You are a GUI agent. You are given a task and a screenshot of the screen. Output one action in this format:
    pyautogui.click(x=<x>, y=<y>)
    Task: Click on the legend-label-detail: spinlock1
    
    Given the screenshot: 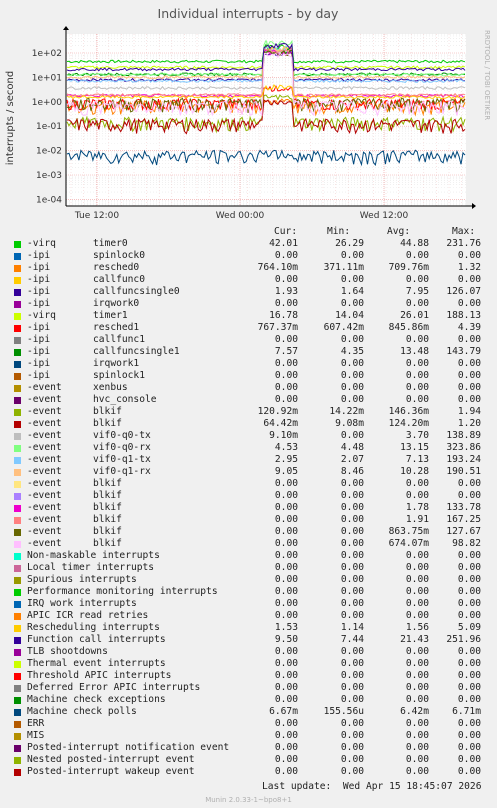 What is the action you would take?
    pyautogui.click(x=119, y=375)
    